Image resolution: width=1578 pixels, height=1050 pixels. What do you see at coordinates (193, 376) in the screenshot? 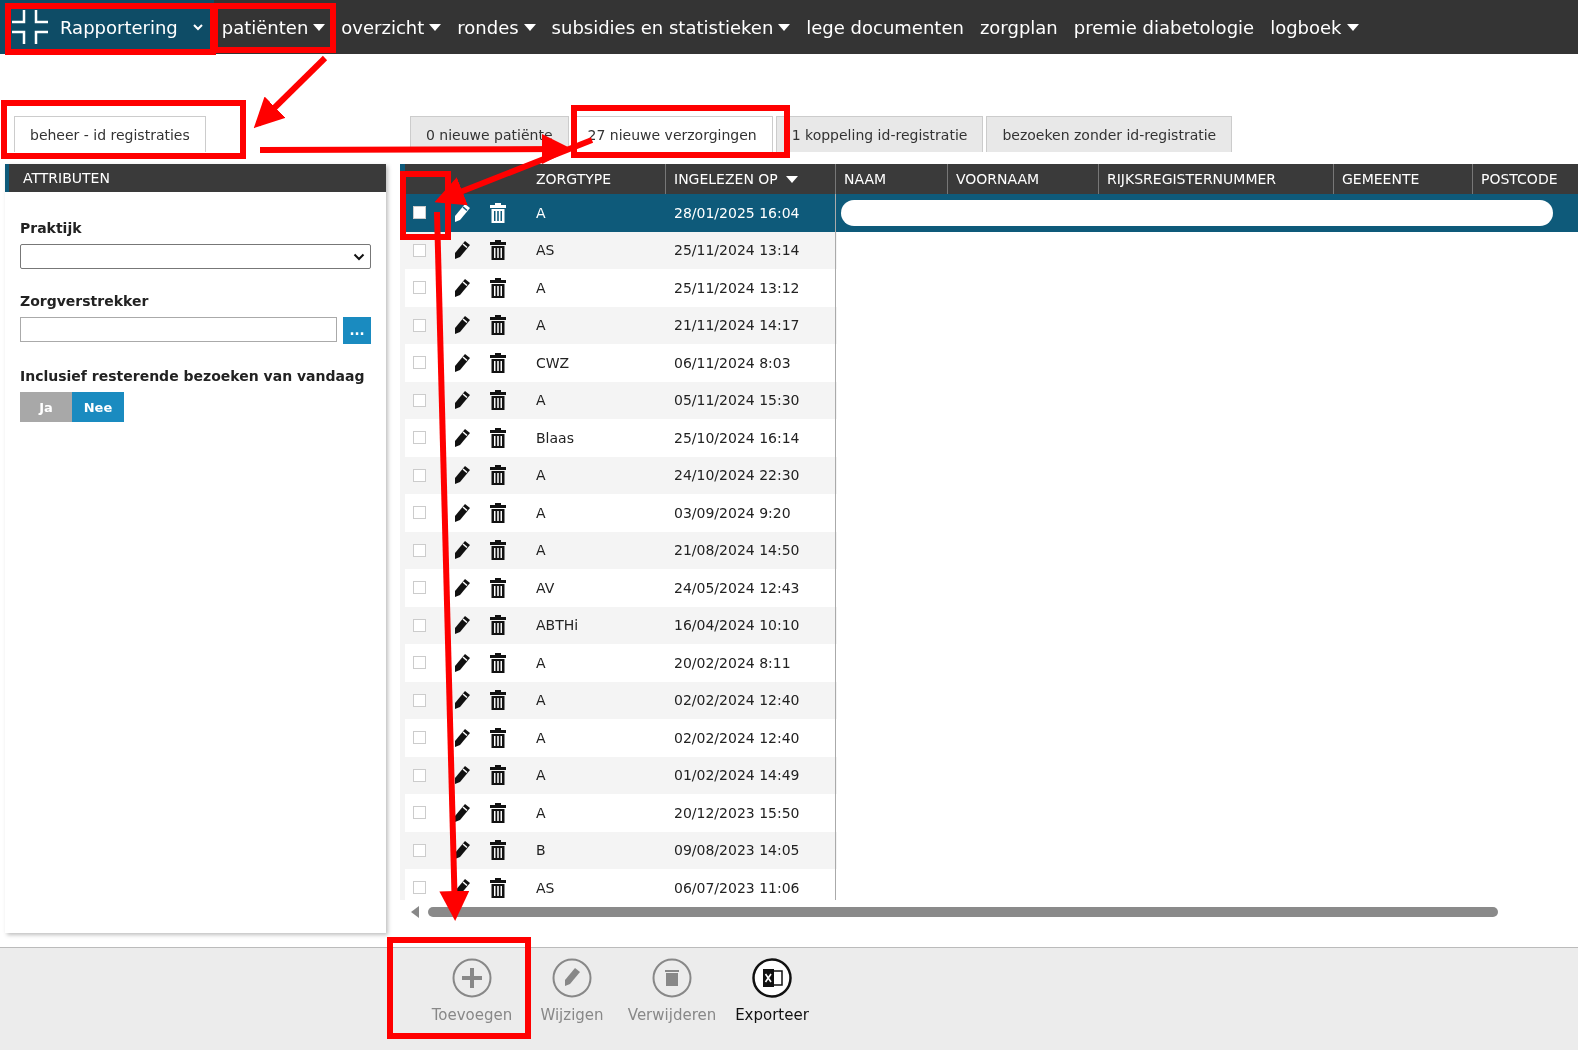
I see `field-label: Inclusief resterende bezoeken van vandaag` at bounding box center [193, 376].